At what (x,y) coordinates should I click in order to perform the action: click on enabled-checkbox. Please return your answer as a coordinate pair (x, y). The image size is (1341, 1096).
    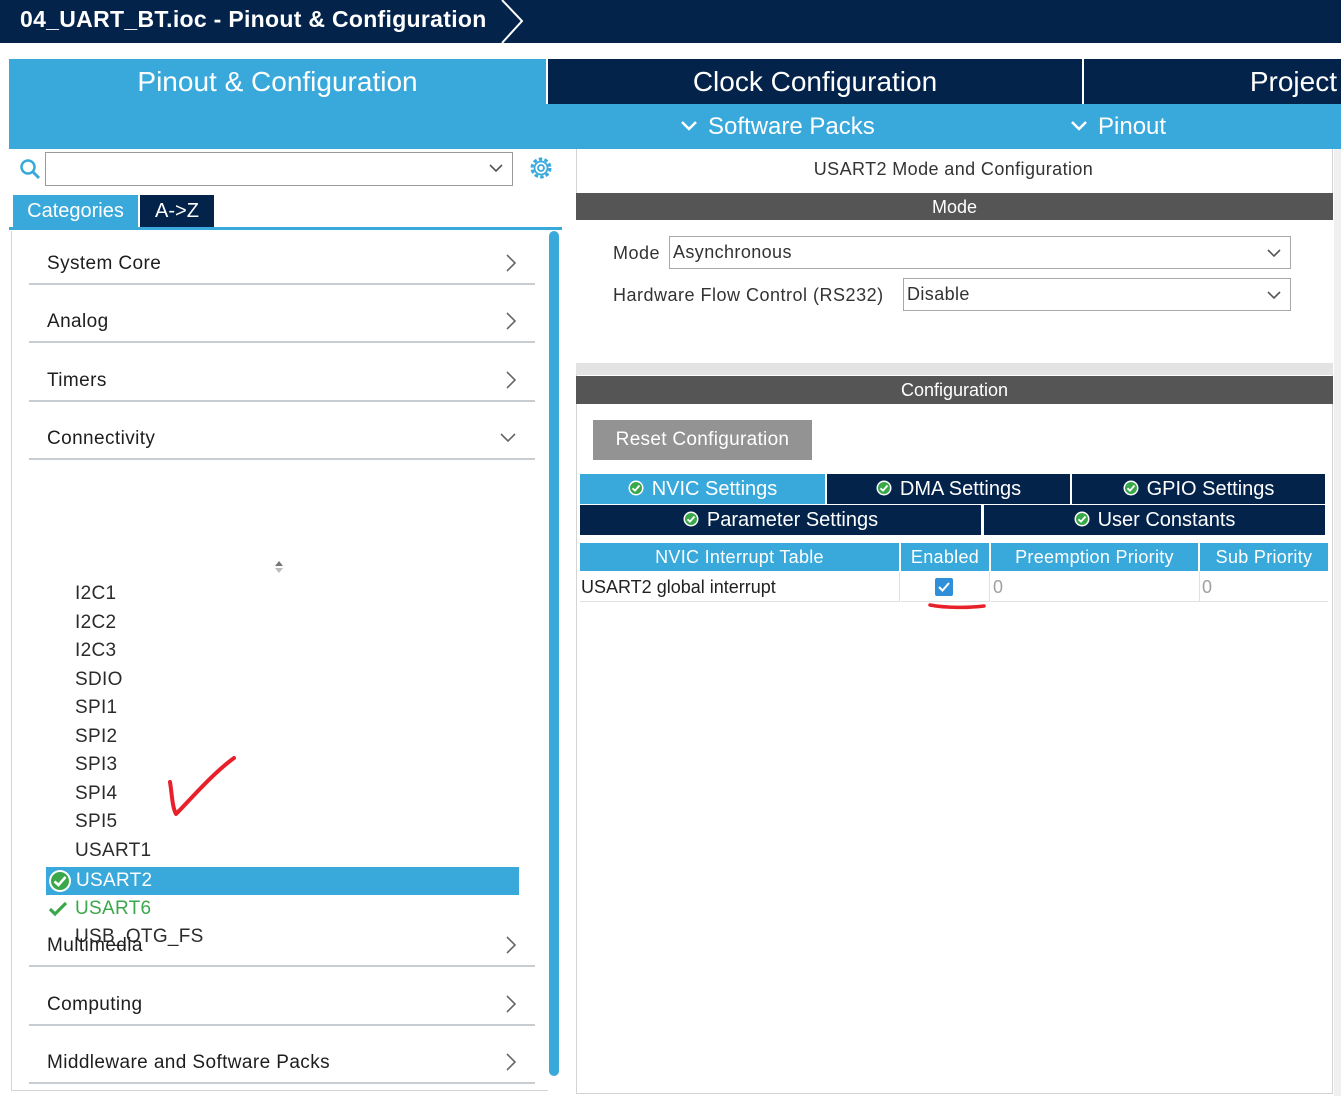
    Looking at the image, I should click on (944, 587).